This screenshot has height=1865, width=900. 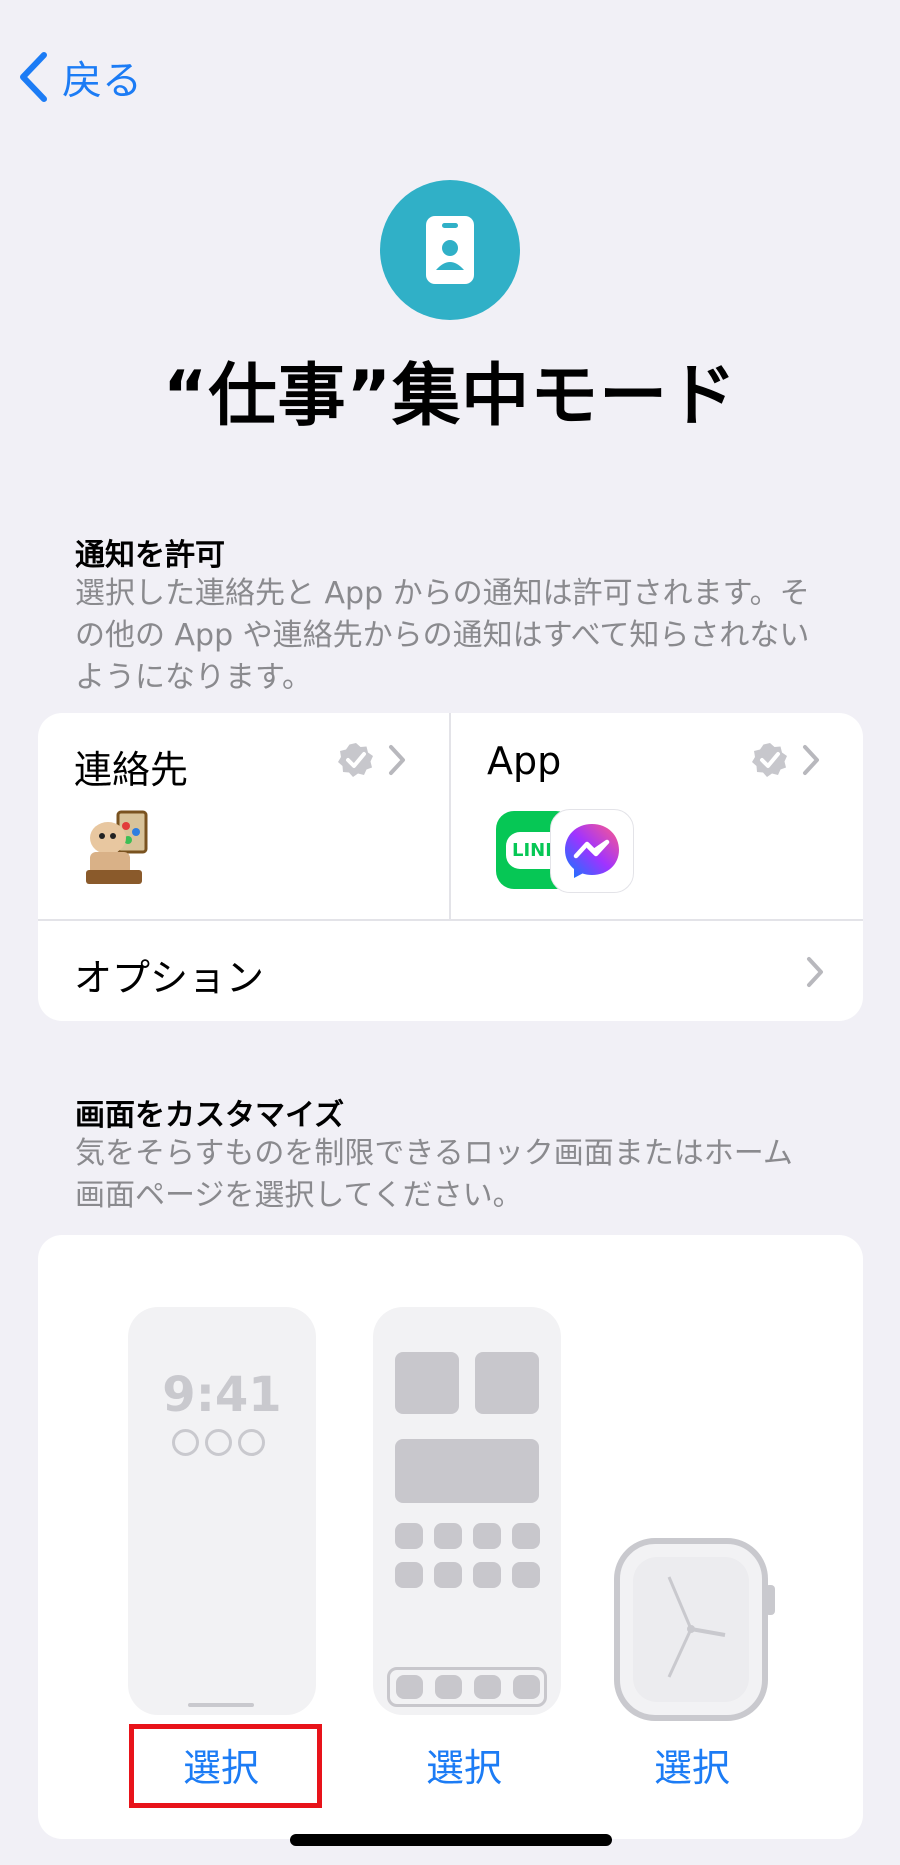 I want to click on home-indicator, so click(x=451, y=1840).